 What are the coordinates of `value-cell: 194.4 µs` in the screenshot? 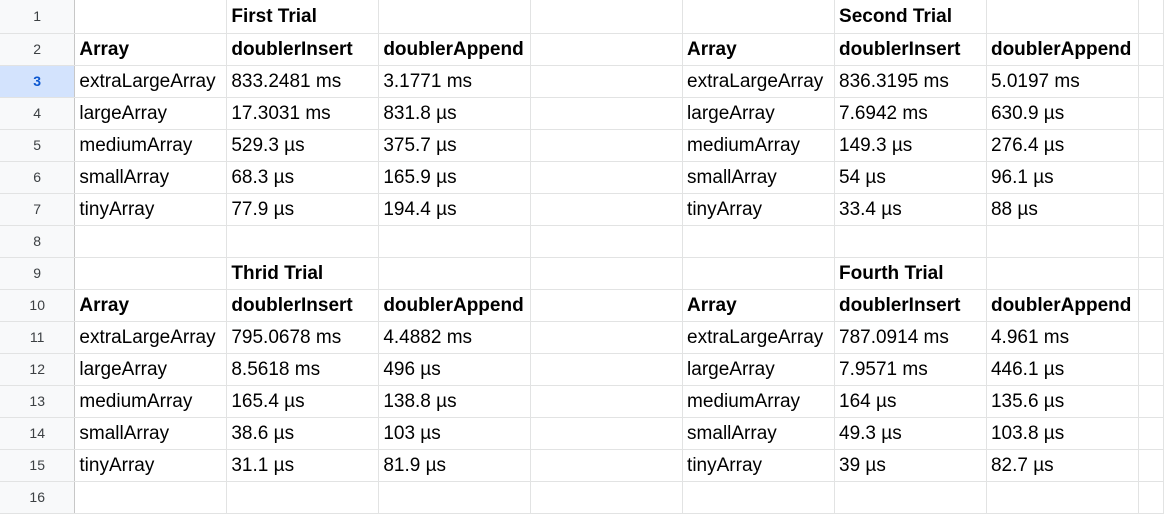 It's located at (455, 209).